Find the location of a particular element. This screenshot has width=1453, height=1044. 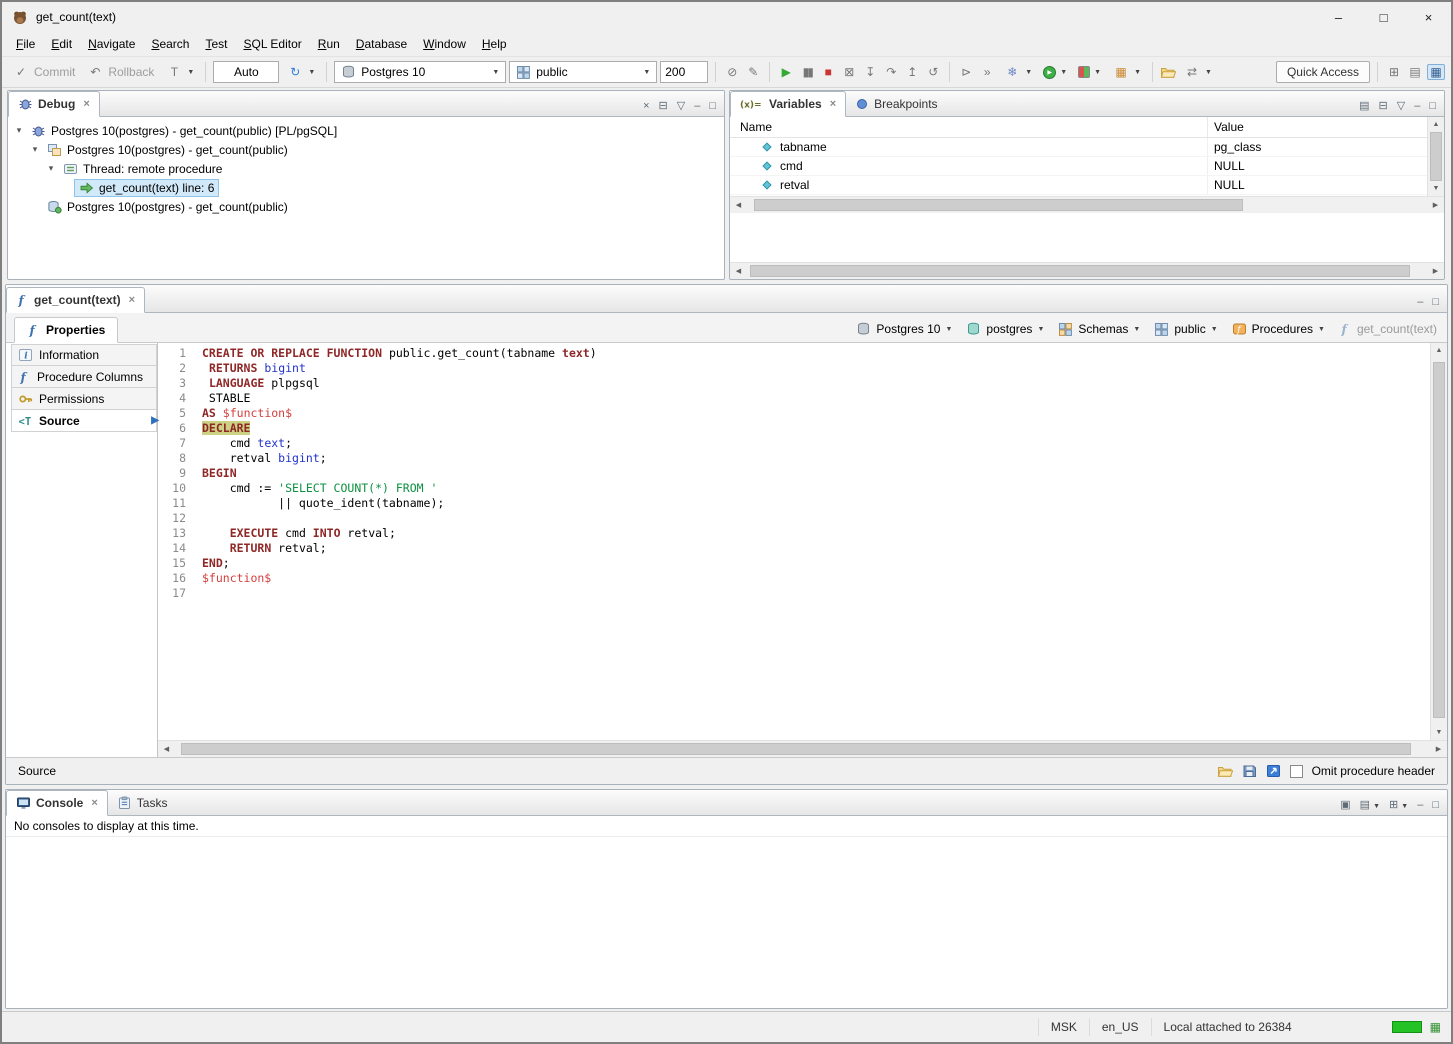

tab-tasks: Tasks is located at coordinates (142, 802).